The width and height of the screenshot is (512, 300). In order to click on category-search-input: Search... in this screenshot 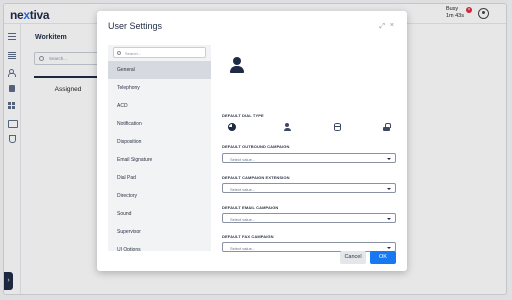, I will do `click(159, 52)`.